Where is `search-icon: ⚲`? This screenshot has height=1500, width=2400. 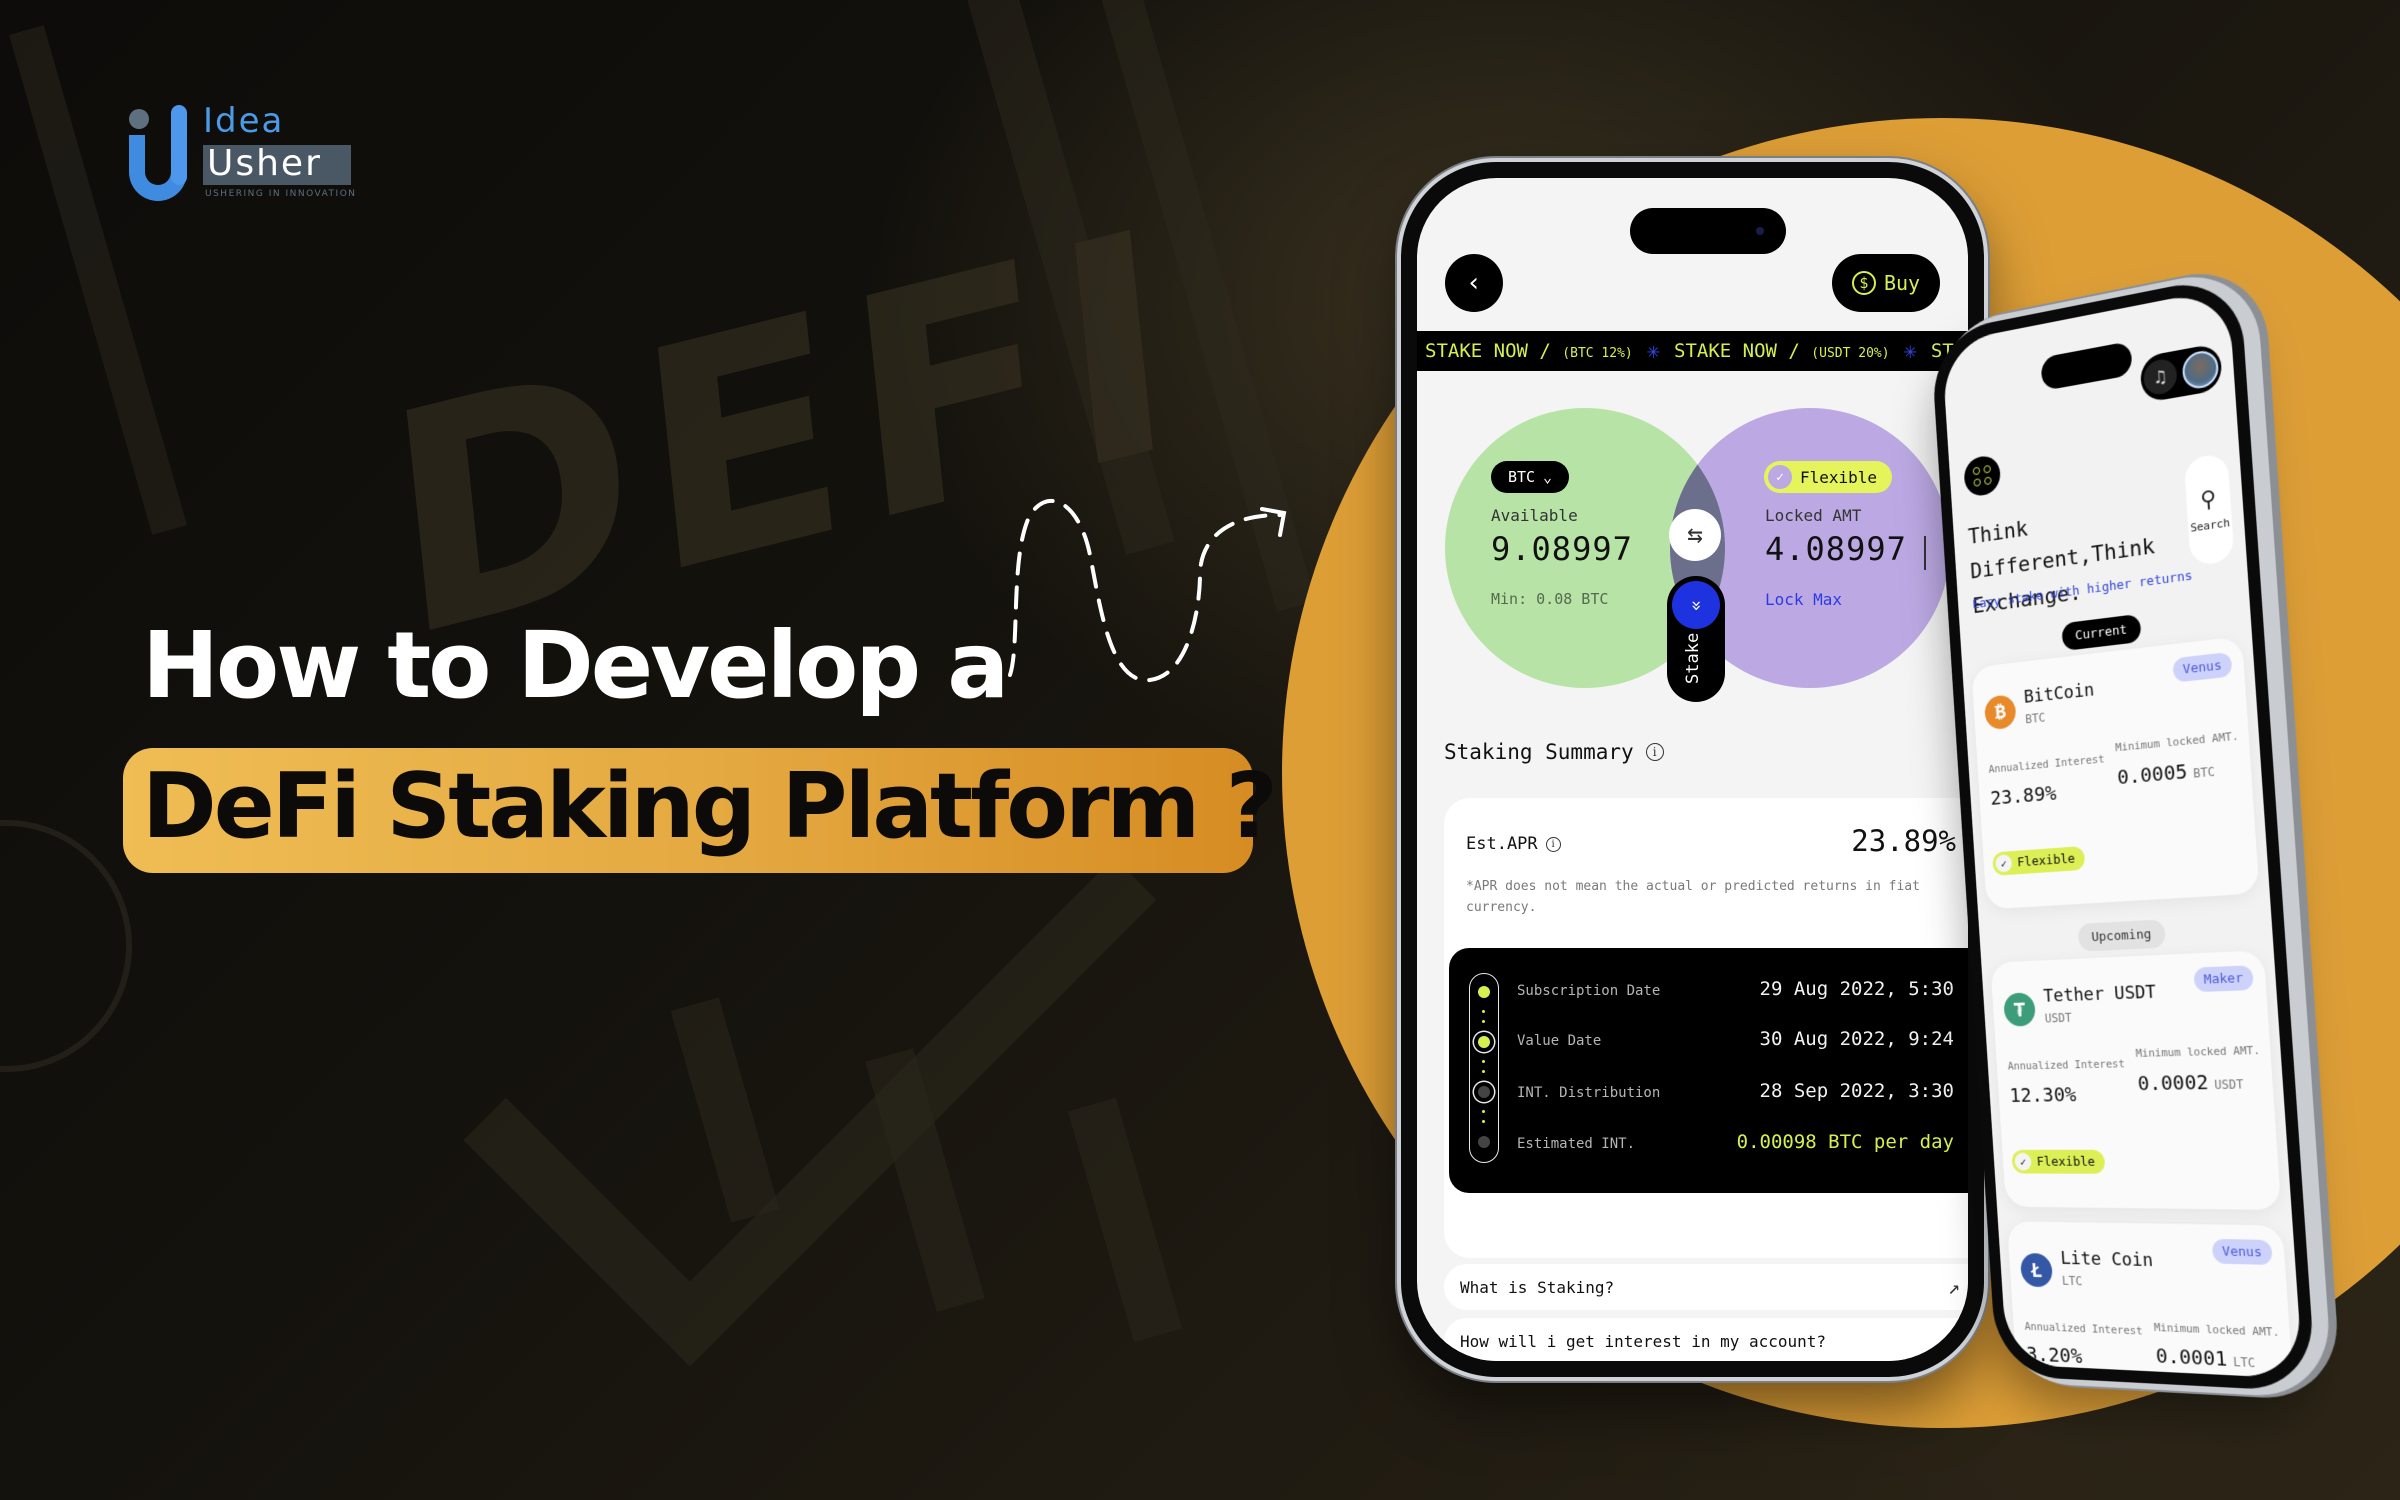 search-icon: ⚲ is located at coordinates (2208, 500).